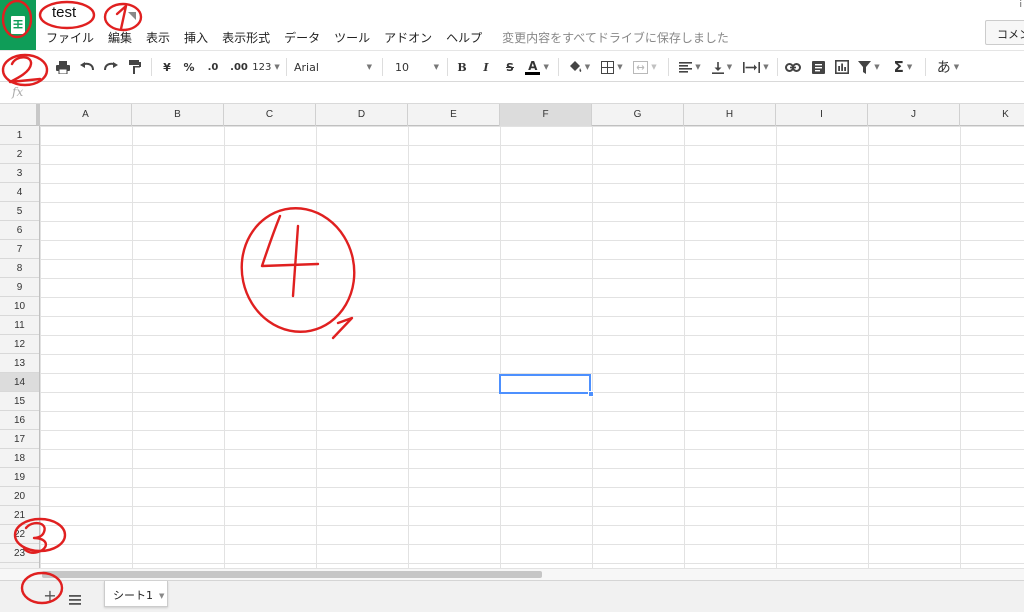  I want to click on column-header-f: F, so click(546, 115).